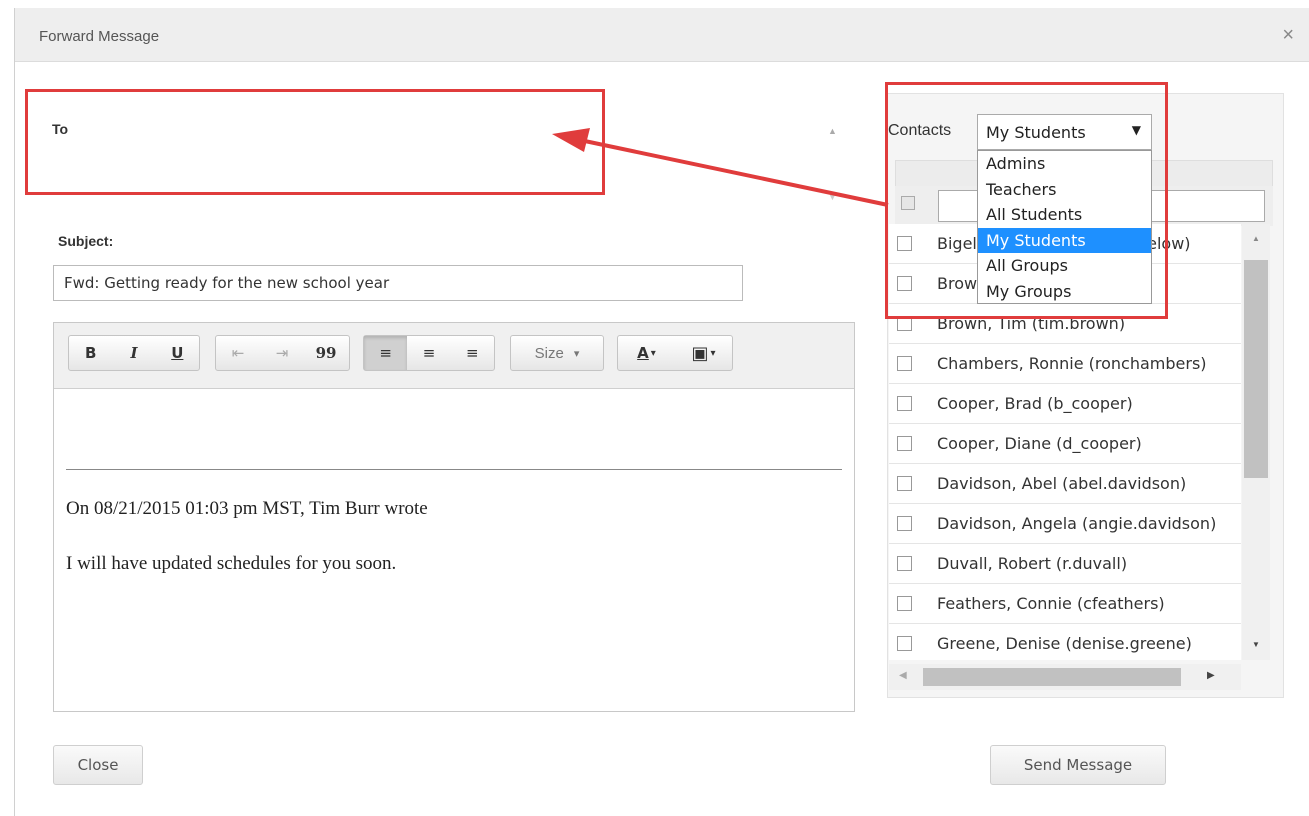 This screenshot has height=816, width=1309. I want to click on to-label: To, so click(60, 129).